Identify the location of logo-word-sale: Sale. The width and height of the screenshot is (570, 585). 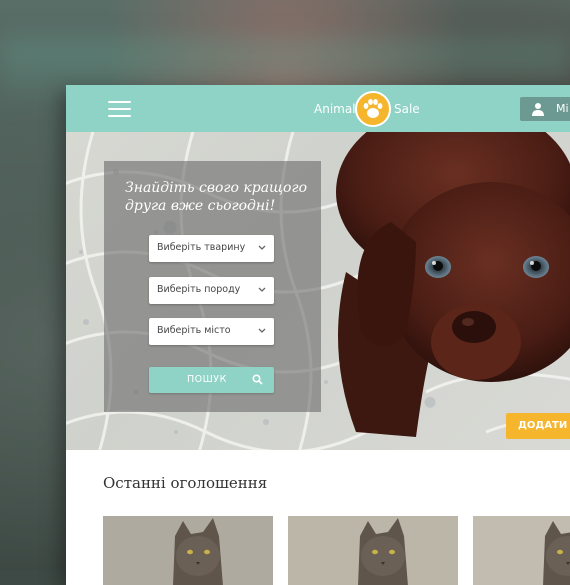
(407, 109).